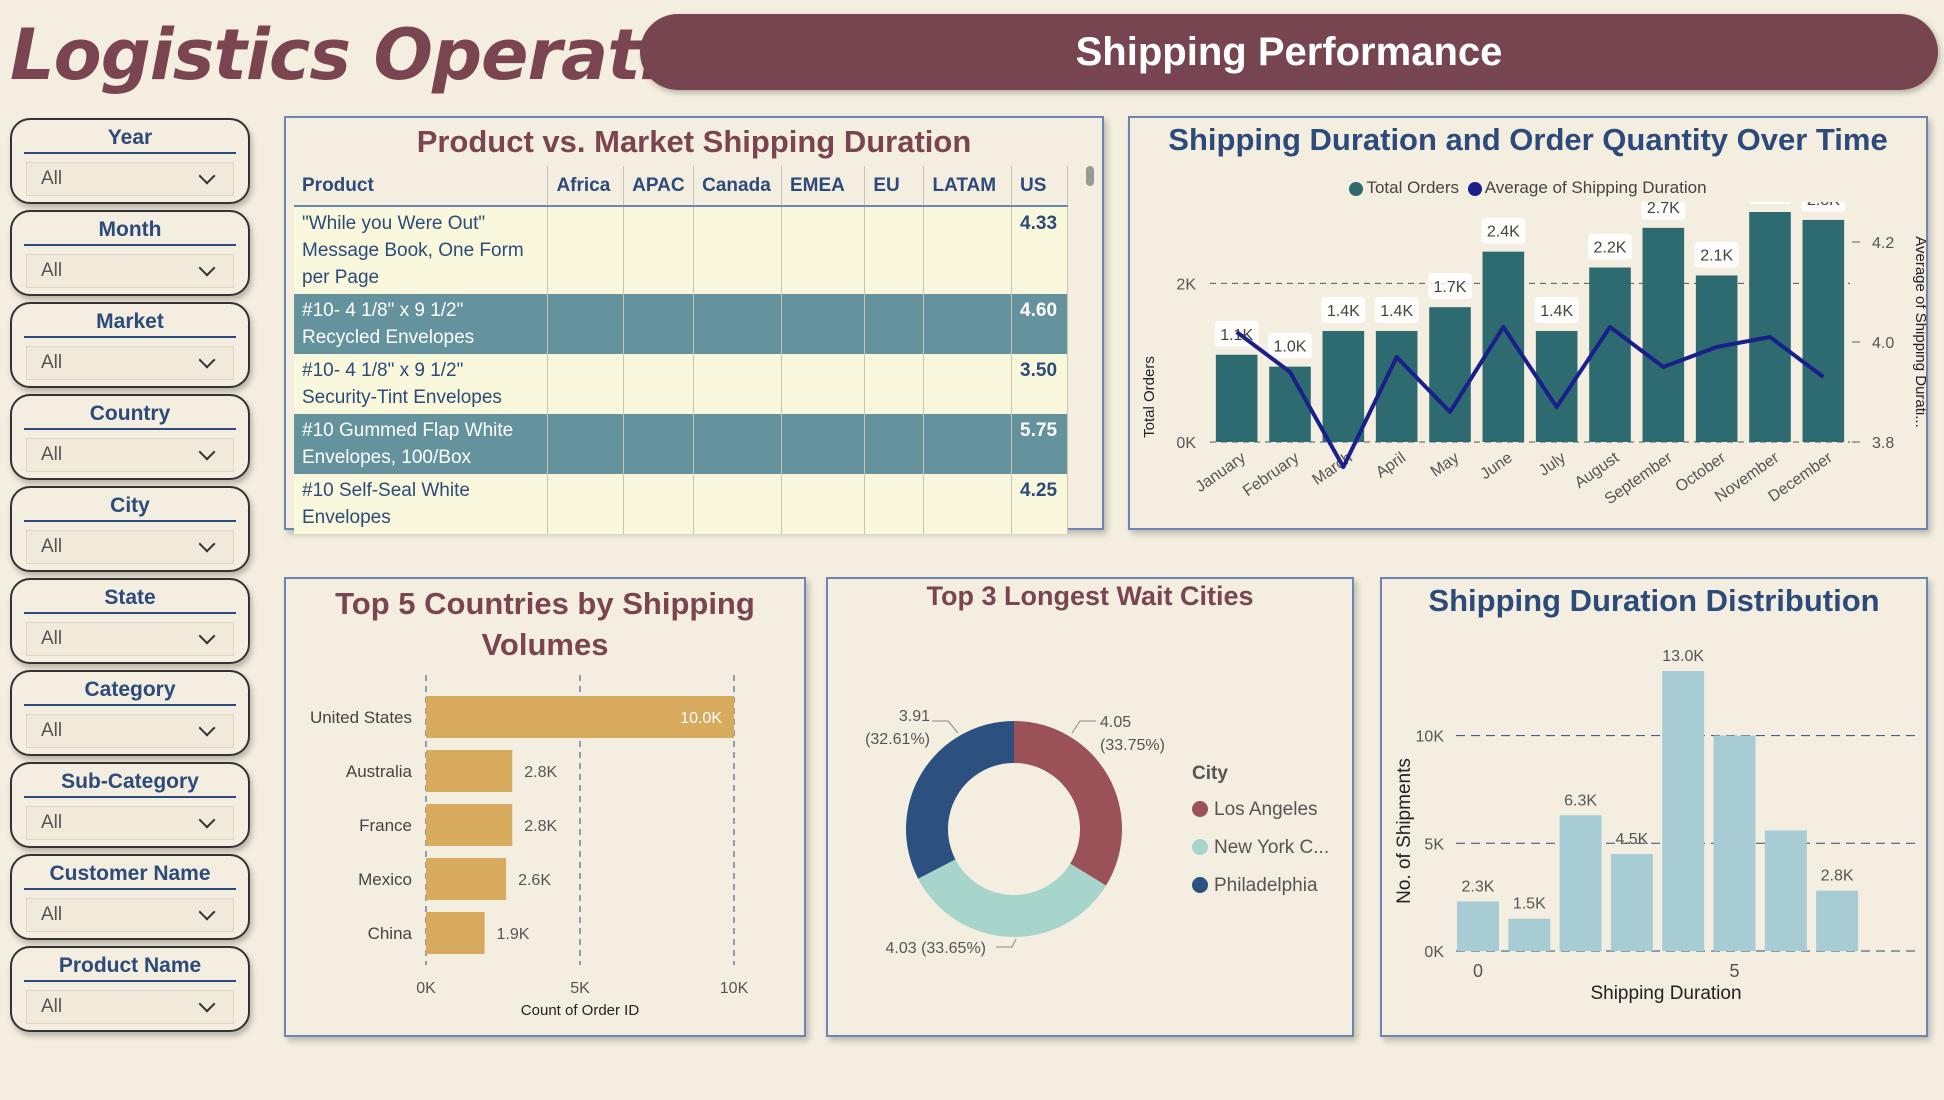 Image resolution: width=1944 pixels, height=1100 pixels. What do you see at coordinates (586, 186) in the screenshot?
I see `col-header-africa: Africa` at bounding box center [586, 186].